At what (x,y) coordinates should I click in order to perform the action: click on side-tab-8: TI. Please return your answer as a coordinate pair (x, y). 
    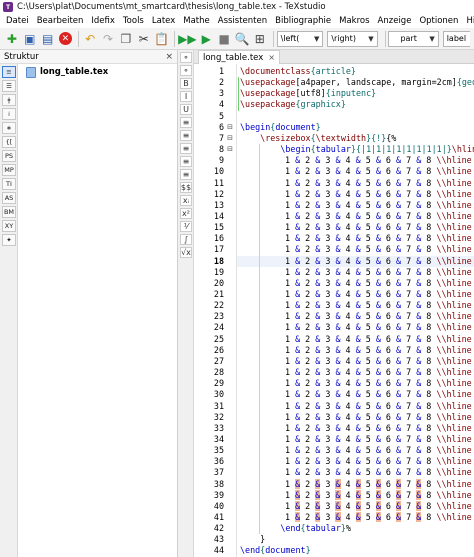
    Looking at the image, I should click on (9, 184).